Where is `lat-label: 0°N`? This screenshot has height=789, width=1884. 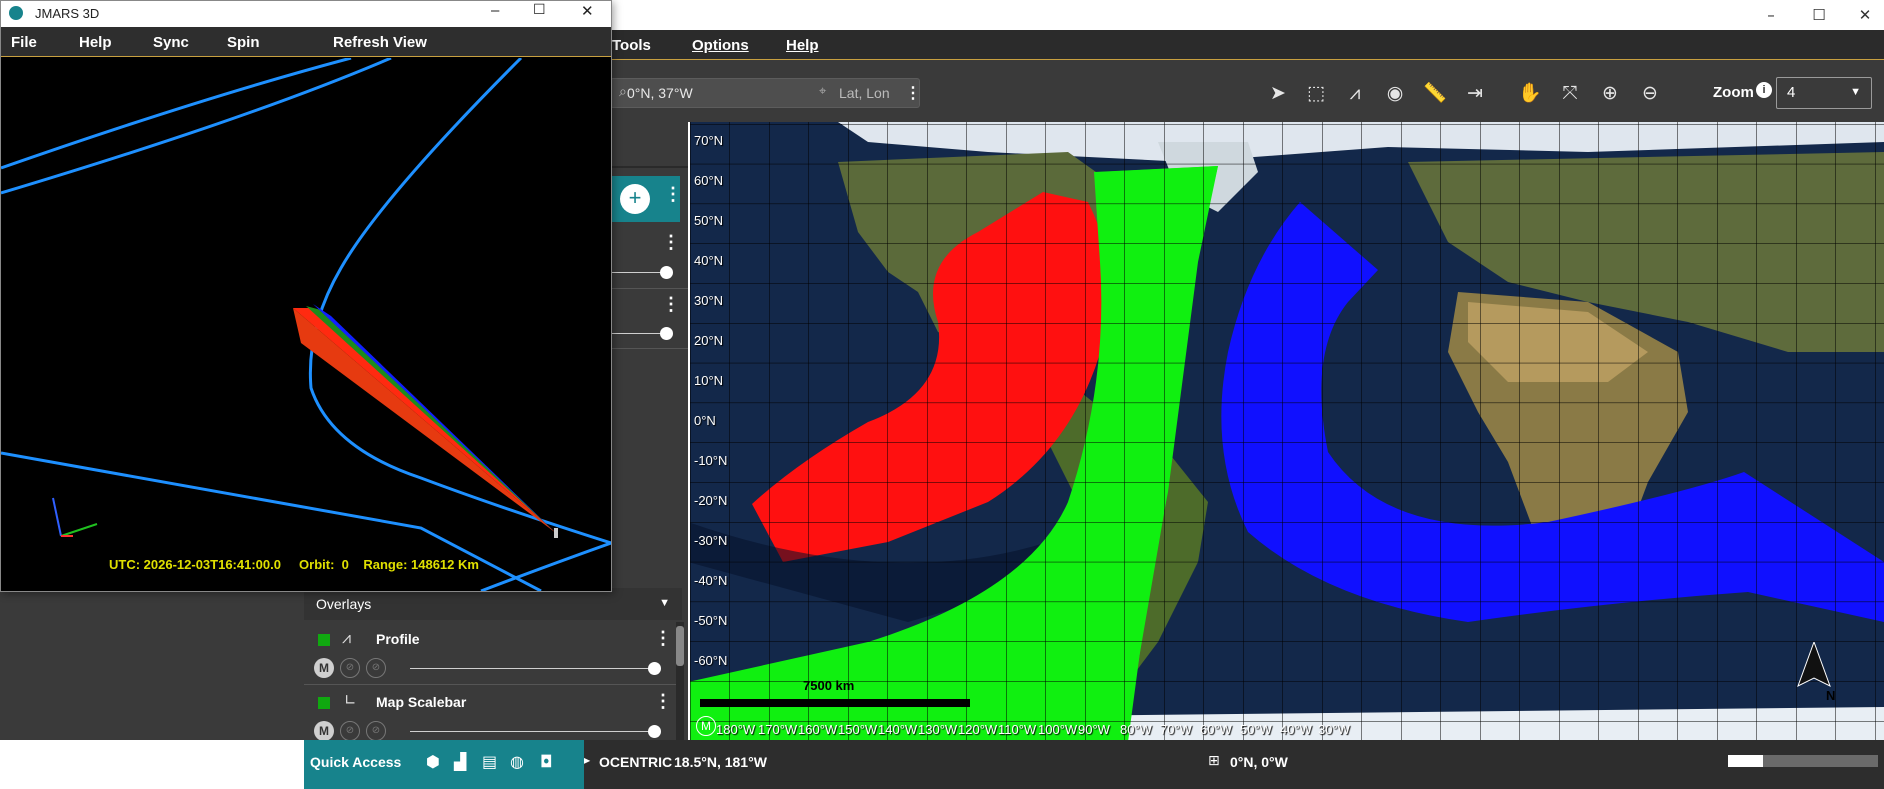
lat-label: 0°N is located at coordinates (705, 420).